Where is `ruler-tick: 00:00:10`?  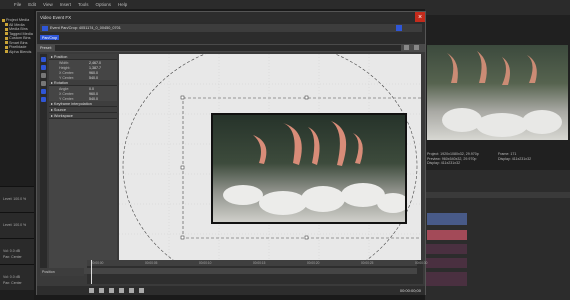
ruler-tick: 00:00:10 is located at coordinates (205, 262).